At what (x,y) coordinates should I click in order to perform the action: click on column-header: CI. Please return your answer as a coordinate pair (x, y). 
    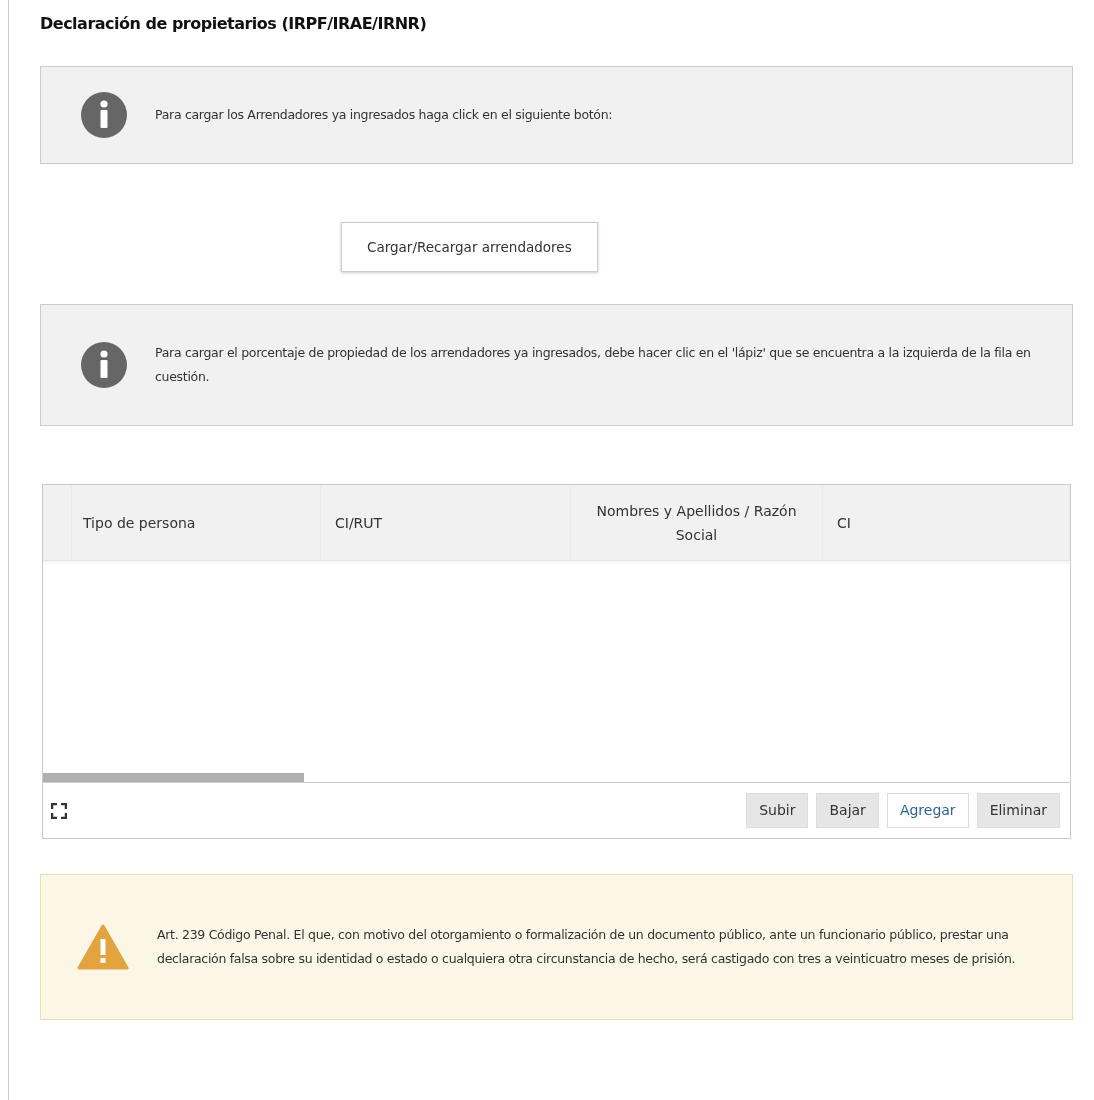
    Looking at the image, I should click on (946, 523).